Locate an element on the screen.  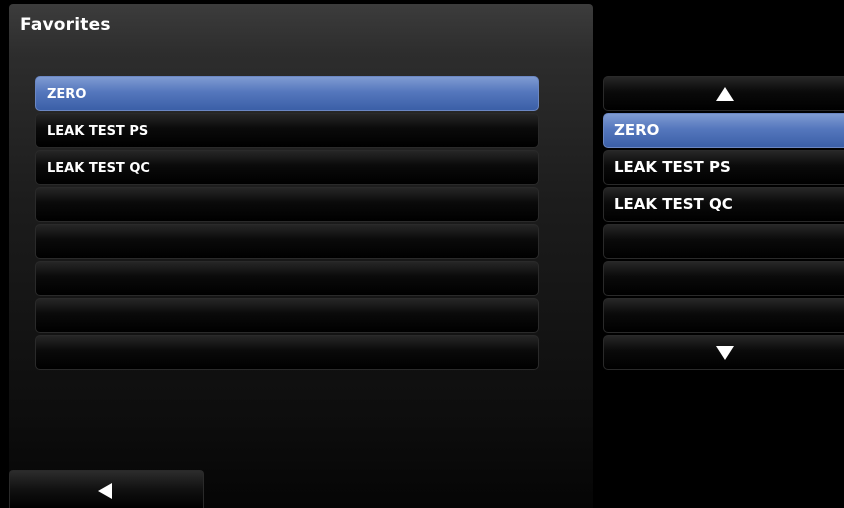
scroll-up-button is located at coordinates (723, 93).